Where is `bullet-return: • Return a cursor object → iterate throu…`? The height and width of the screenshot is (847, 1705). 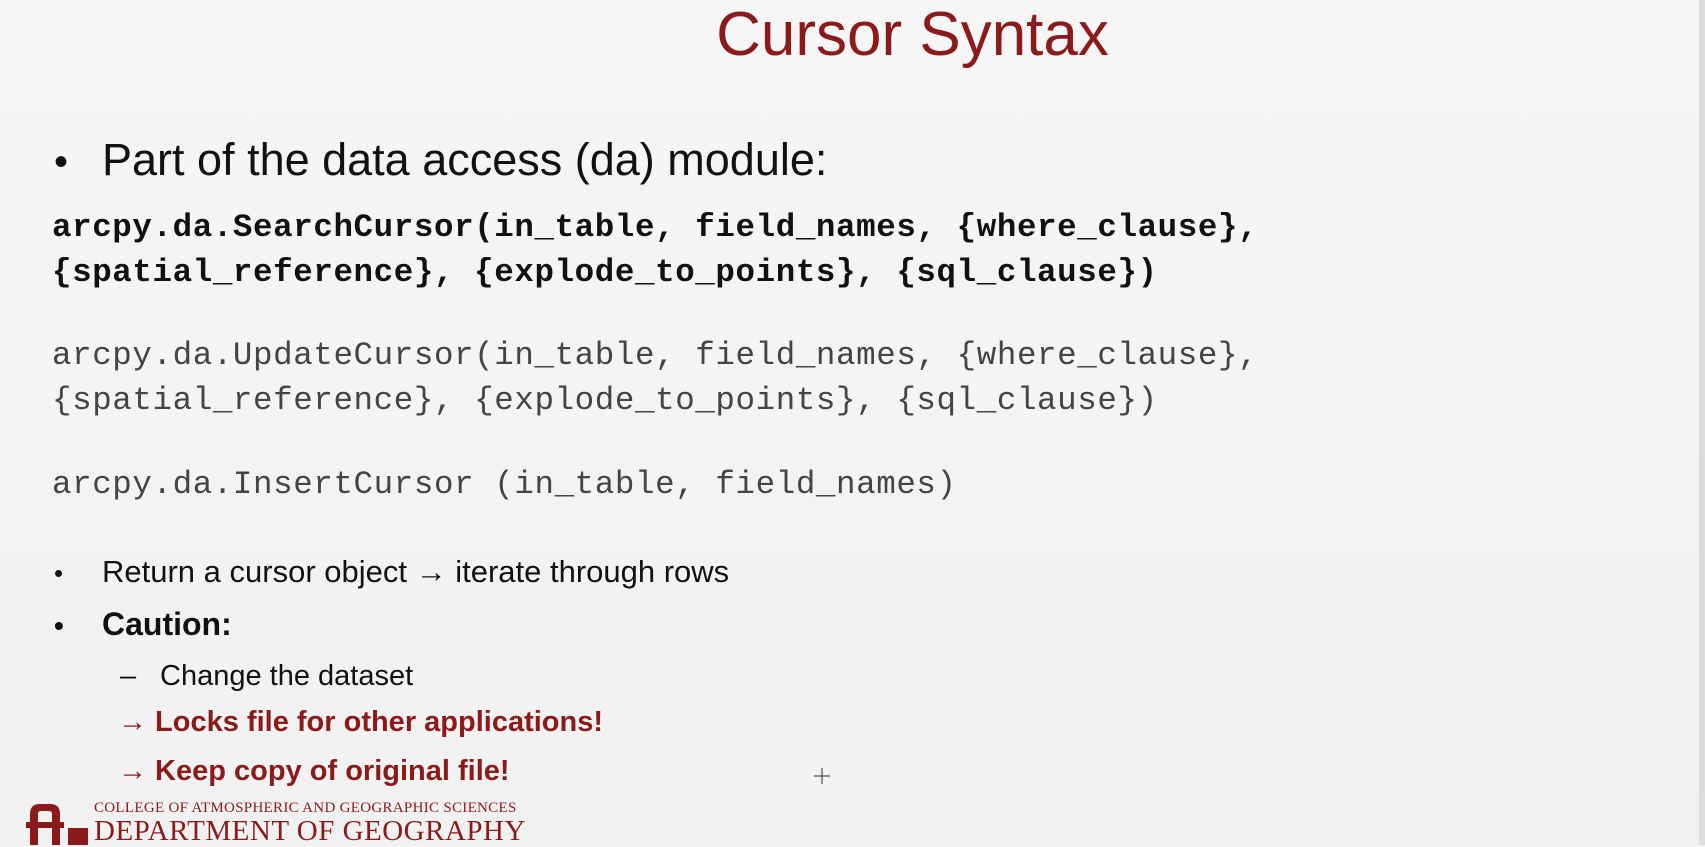 bullet-return: • Return a cursor object → iterate throu… is located at coordinates (391, 572).